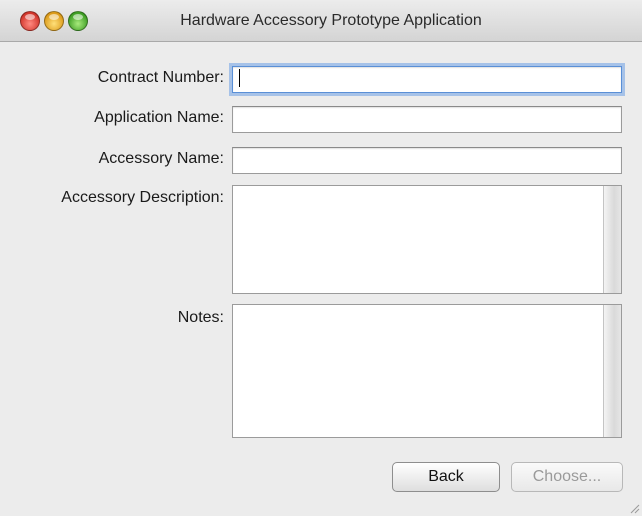  Describe the element at coordinates (160, 77) in the screenshot. I see `contract-number-label: Contract Number:` at that location.